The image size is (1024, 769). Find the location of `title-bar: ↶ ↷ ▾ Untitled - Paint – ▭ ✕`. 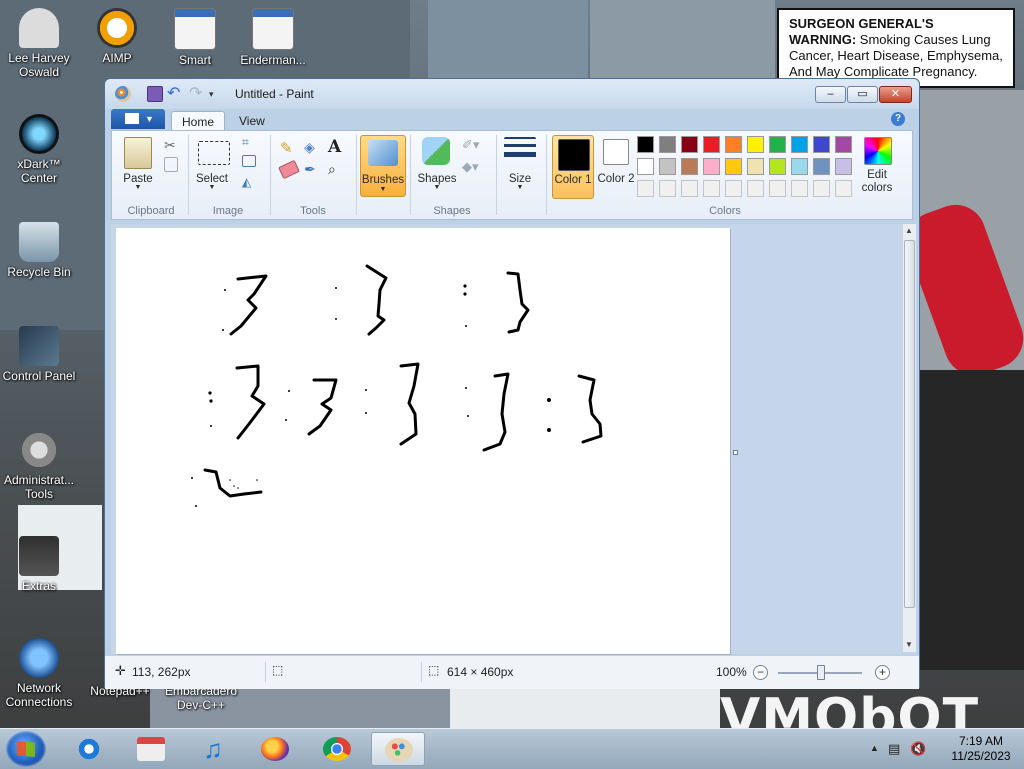

title-bar: ↶ ↷ ▾ Untitled - Paint – ▭ ✕ is located at coordinates (512, 94).